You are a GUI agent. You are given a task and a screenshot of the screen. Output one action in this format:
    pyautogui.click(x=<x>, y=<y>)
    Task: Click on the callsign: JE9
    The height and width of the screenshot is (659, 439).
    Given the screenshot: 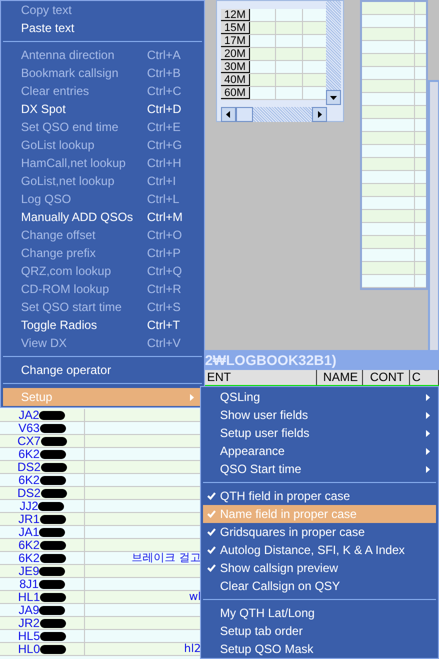 What is the action you would take?
    pyautogui.click(x=29, y=571)
    